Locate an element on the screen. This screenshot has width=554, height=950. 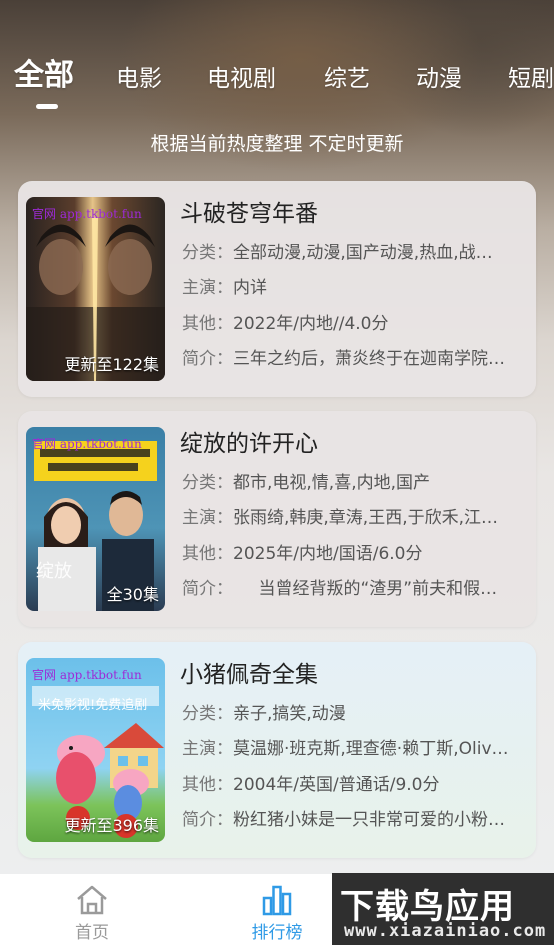
nav-home-label: 首页 is located at coordinates (92, 933).